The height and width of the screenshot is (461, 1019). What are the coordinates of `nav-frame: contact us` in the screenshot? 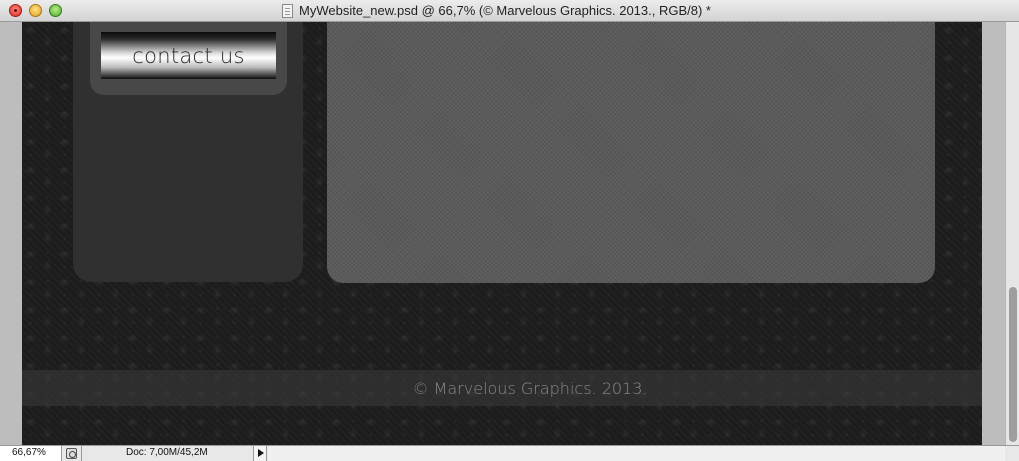 It's located at (188, 58).